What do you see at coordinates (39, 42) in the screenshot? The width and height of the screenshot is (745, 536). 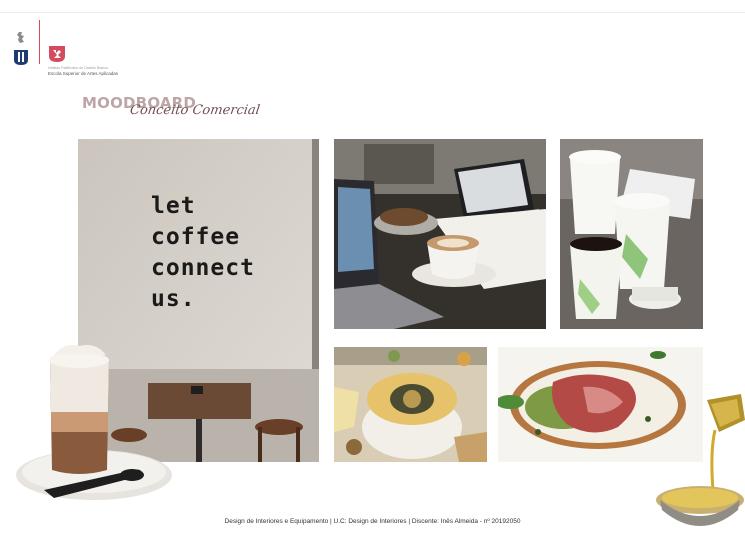 I see `logo-separator` at bounding box center [39, 42].